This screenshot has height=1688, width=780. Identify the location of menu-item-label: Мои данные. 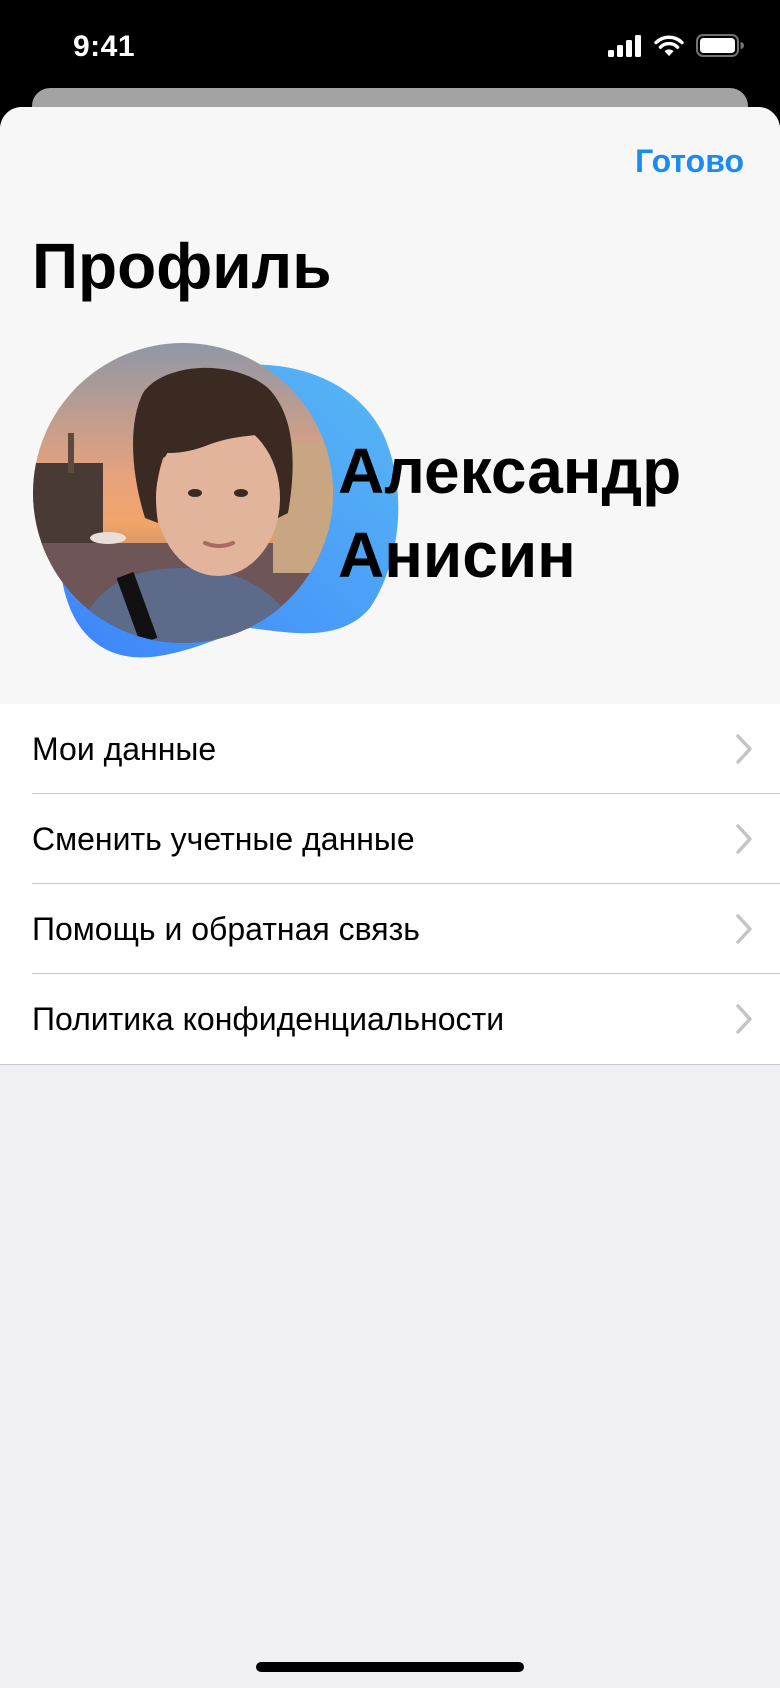
(124, 748).